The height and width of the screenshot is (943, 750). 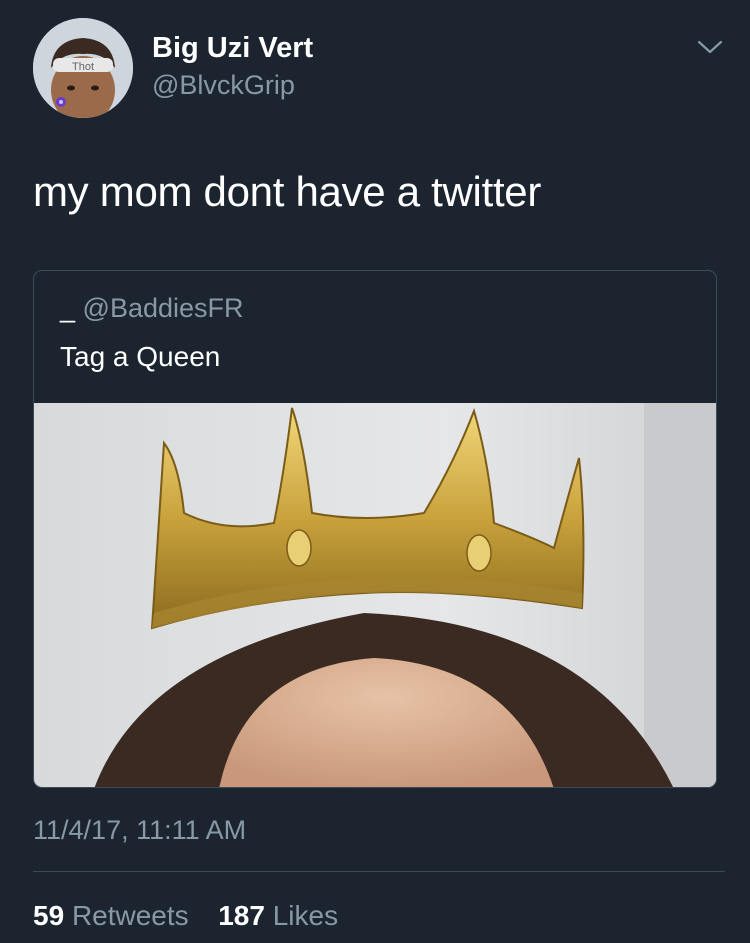 What do you see at coordinates (287, 191) in the screenshot?
I see `tweet-text: my mom dont have a twitter` at bounding box center [287, 191].